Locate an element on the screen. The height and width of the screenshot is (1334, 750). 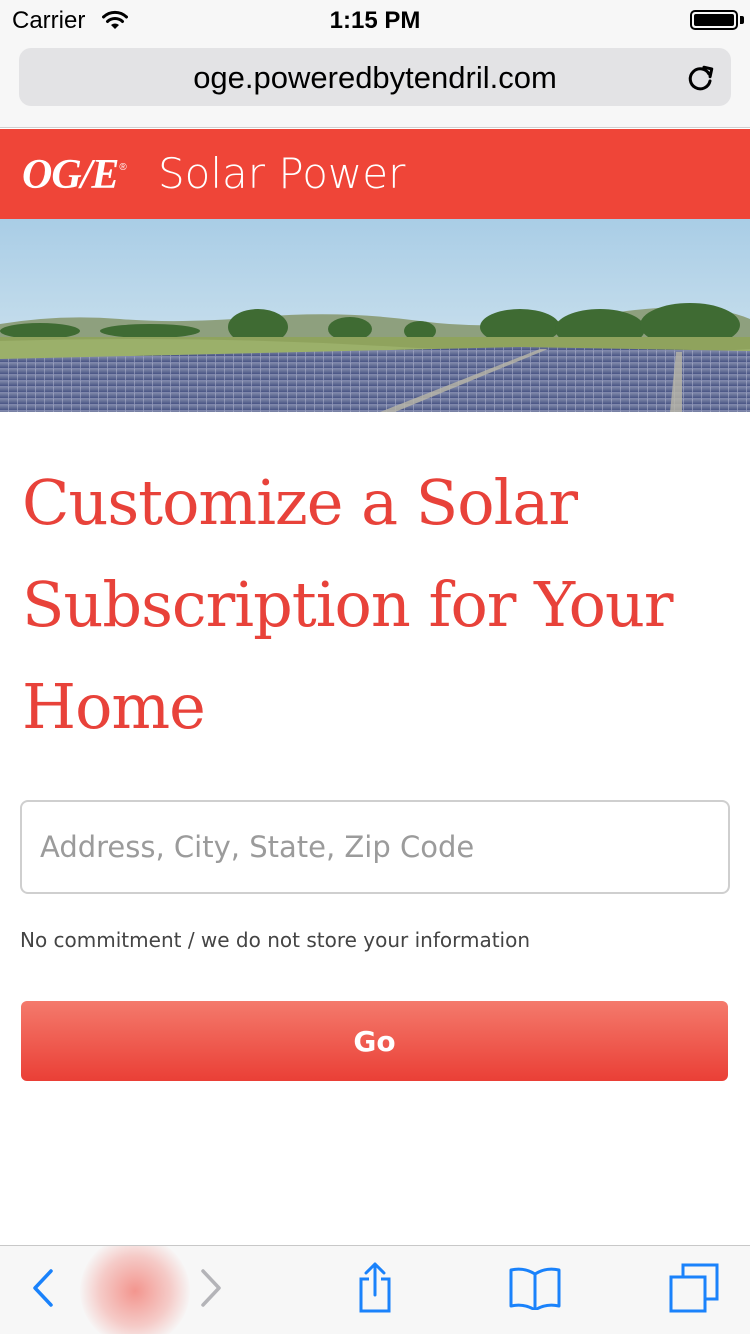
battery-tip is located at coordinates (742, 20).